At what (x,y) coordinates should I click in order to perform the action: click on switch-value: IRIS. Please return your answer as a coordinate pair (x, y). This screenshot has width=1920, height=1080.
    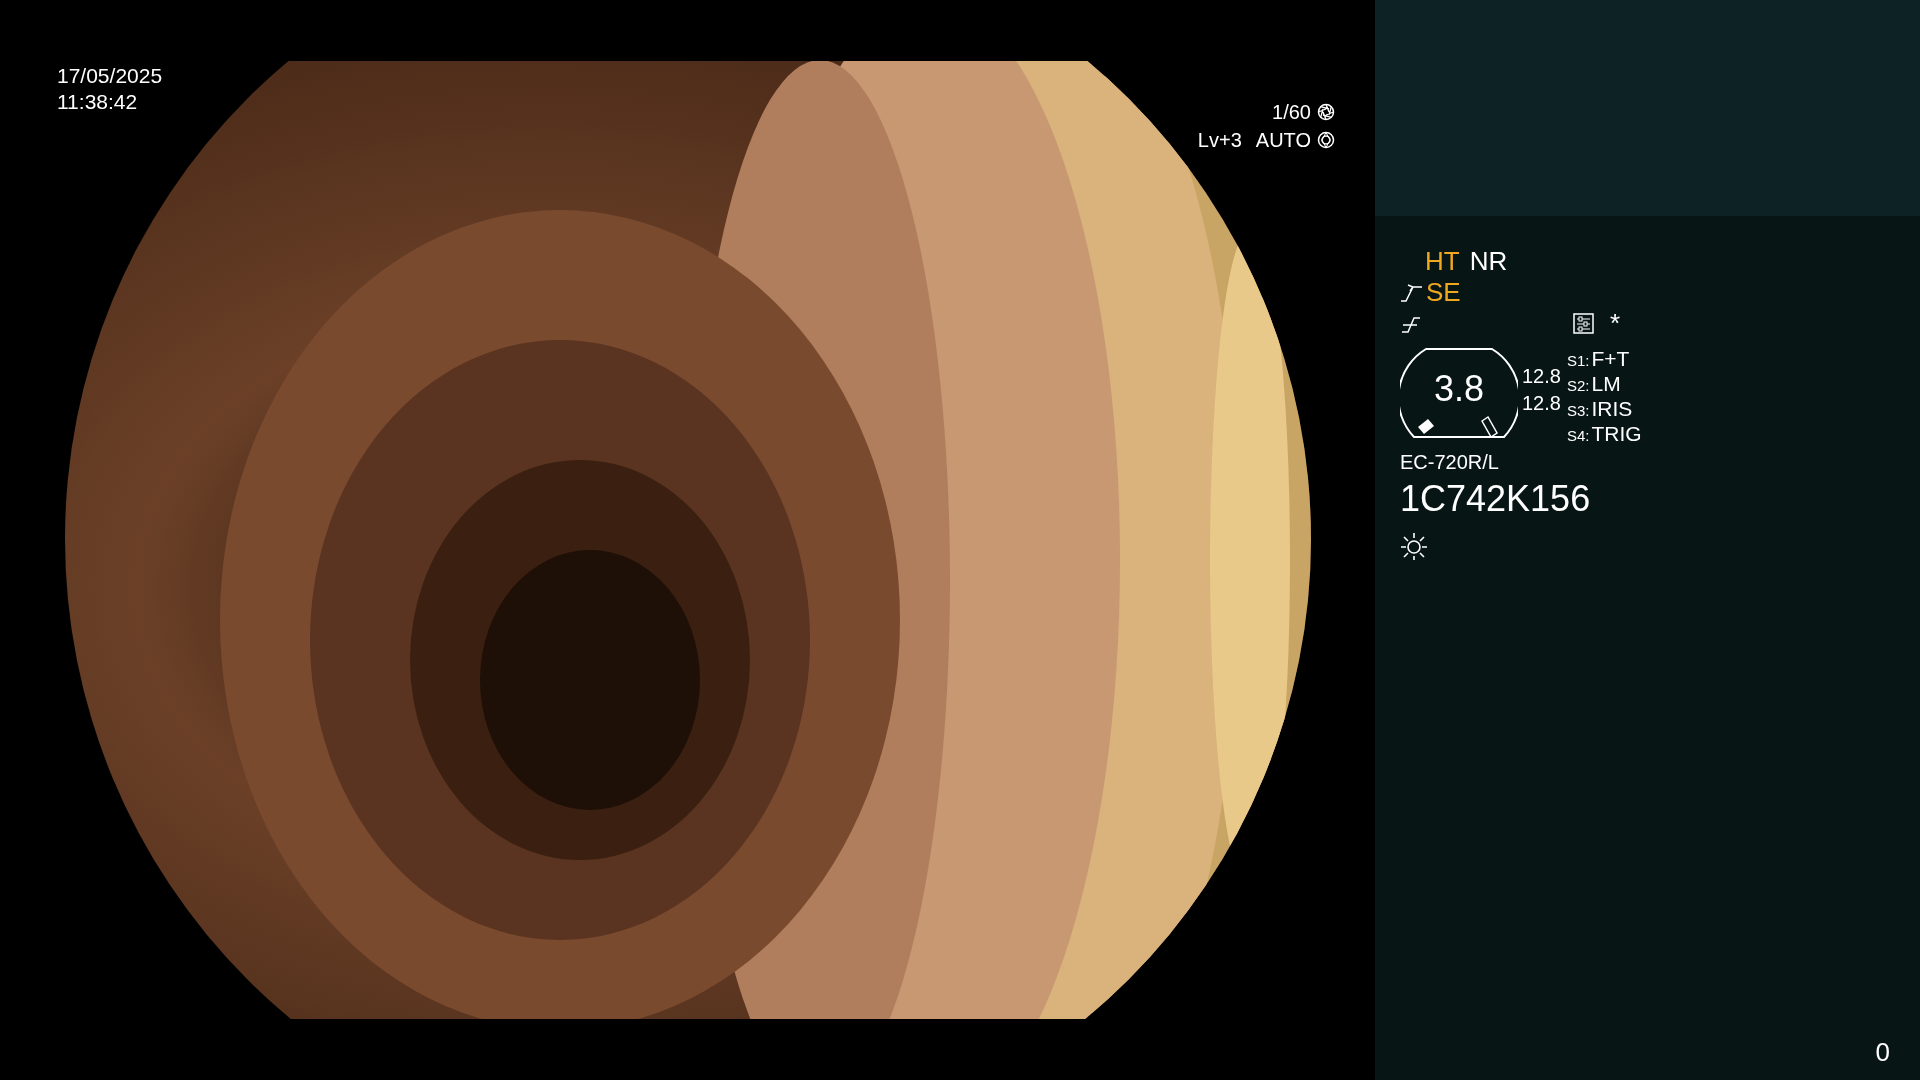
    Looking at the image, I should click on (1612, 409).